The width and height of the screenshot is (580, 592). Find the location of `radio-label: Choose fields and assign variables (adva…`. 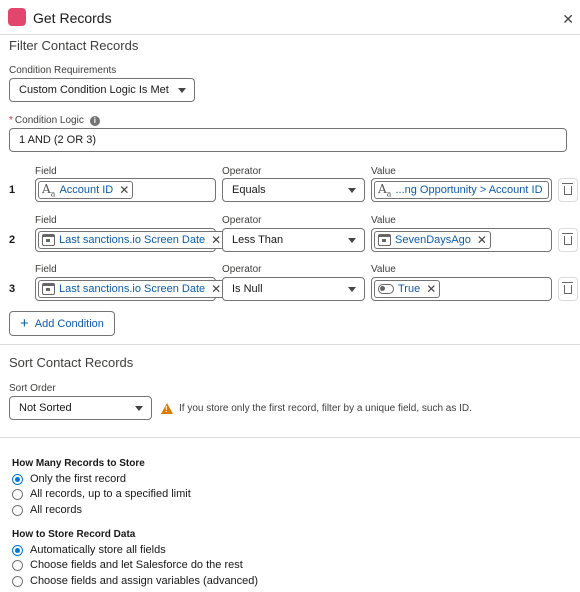

radio-label: Choose fields and assign variables (adva… is located at coordinates (144, 581).